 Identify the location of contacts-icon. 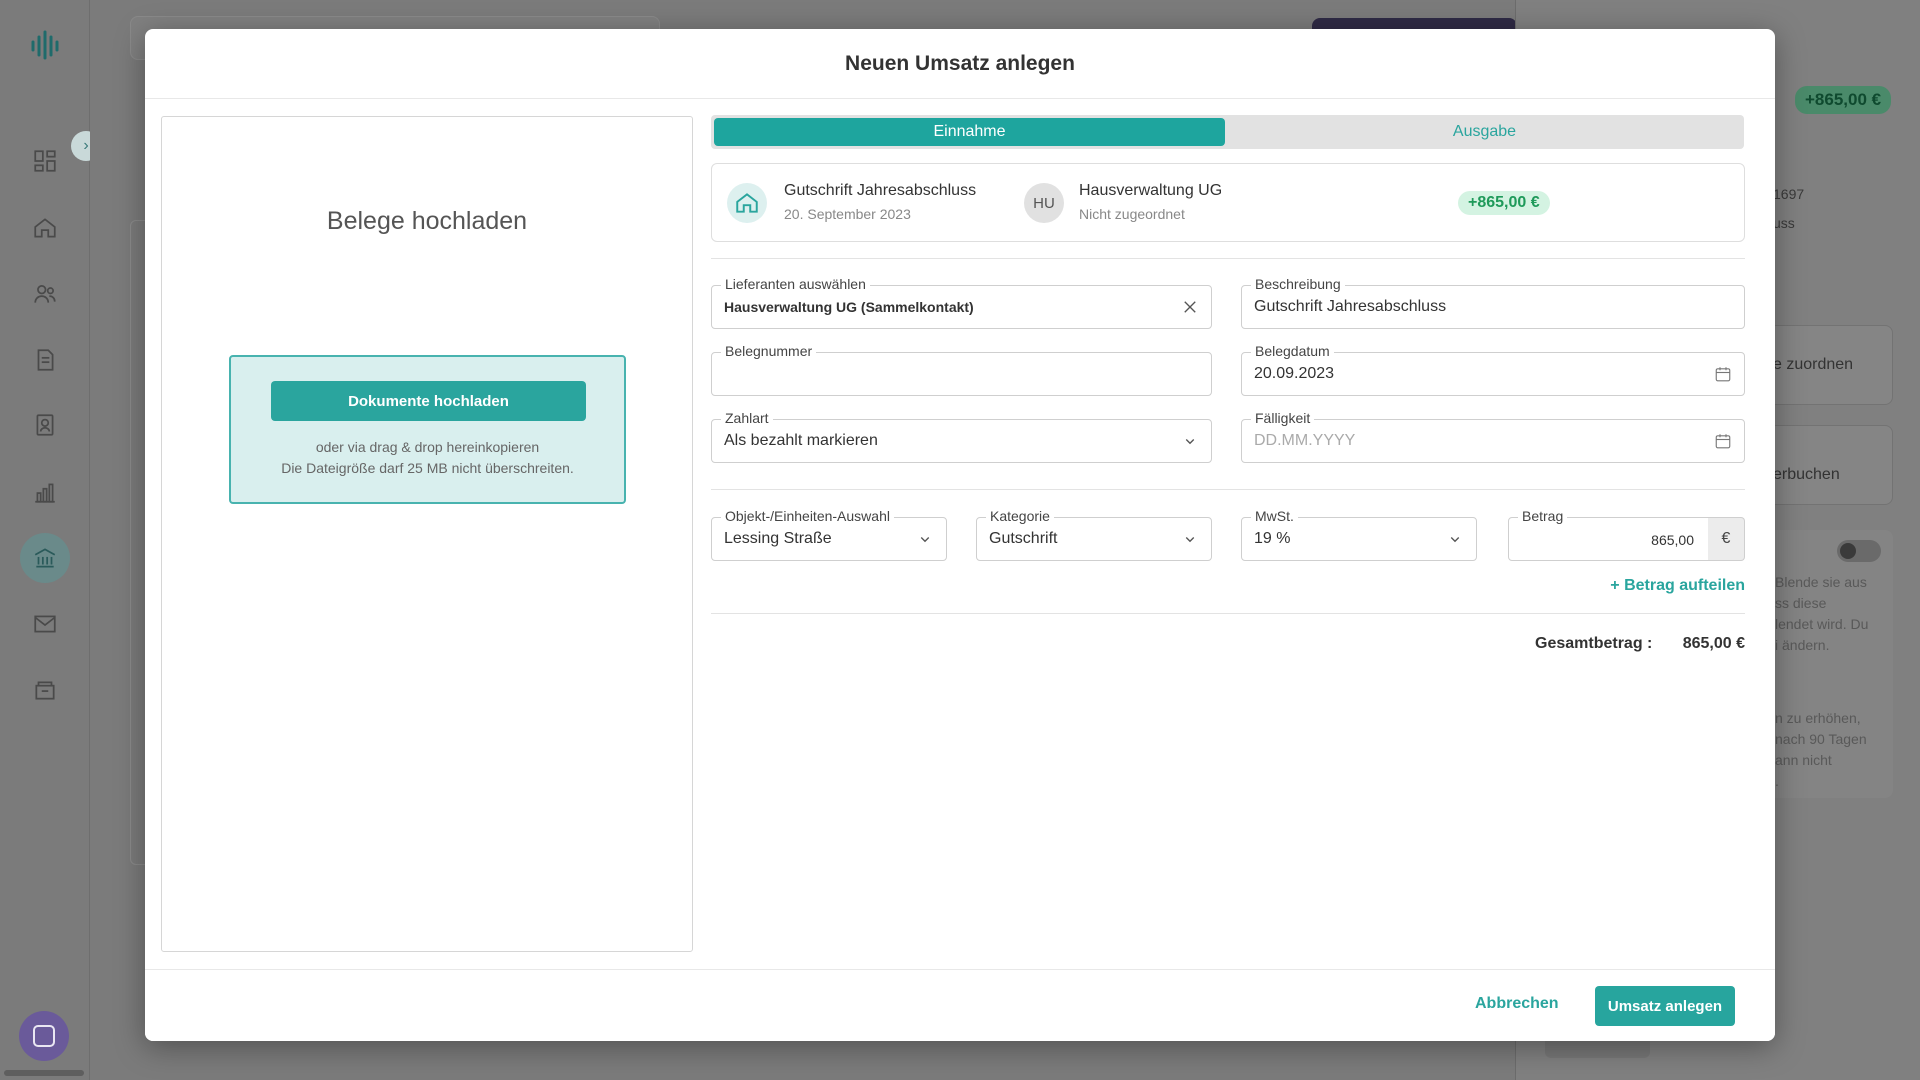
(45, 425).